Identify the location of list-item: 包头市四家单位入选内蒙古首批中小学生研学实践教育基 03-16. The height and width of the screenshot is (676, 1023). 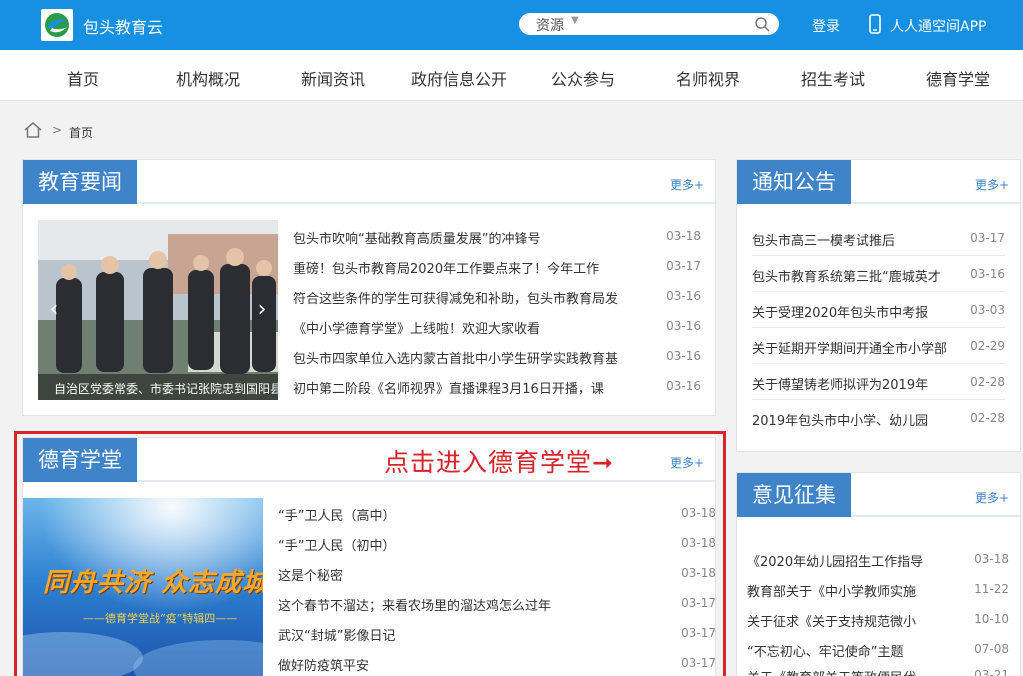
(497, 356).